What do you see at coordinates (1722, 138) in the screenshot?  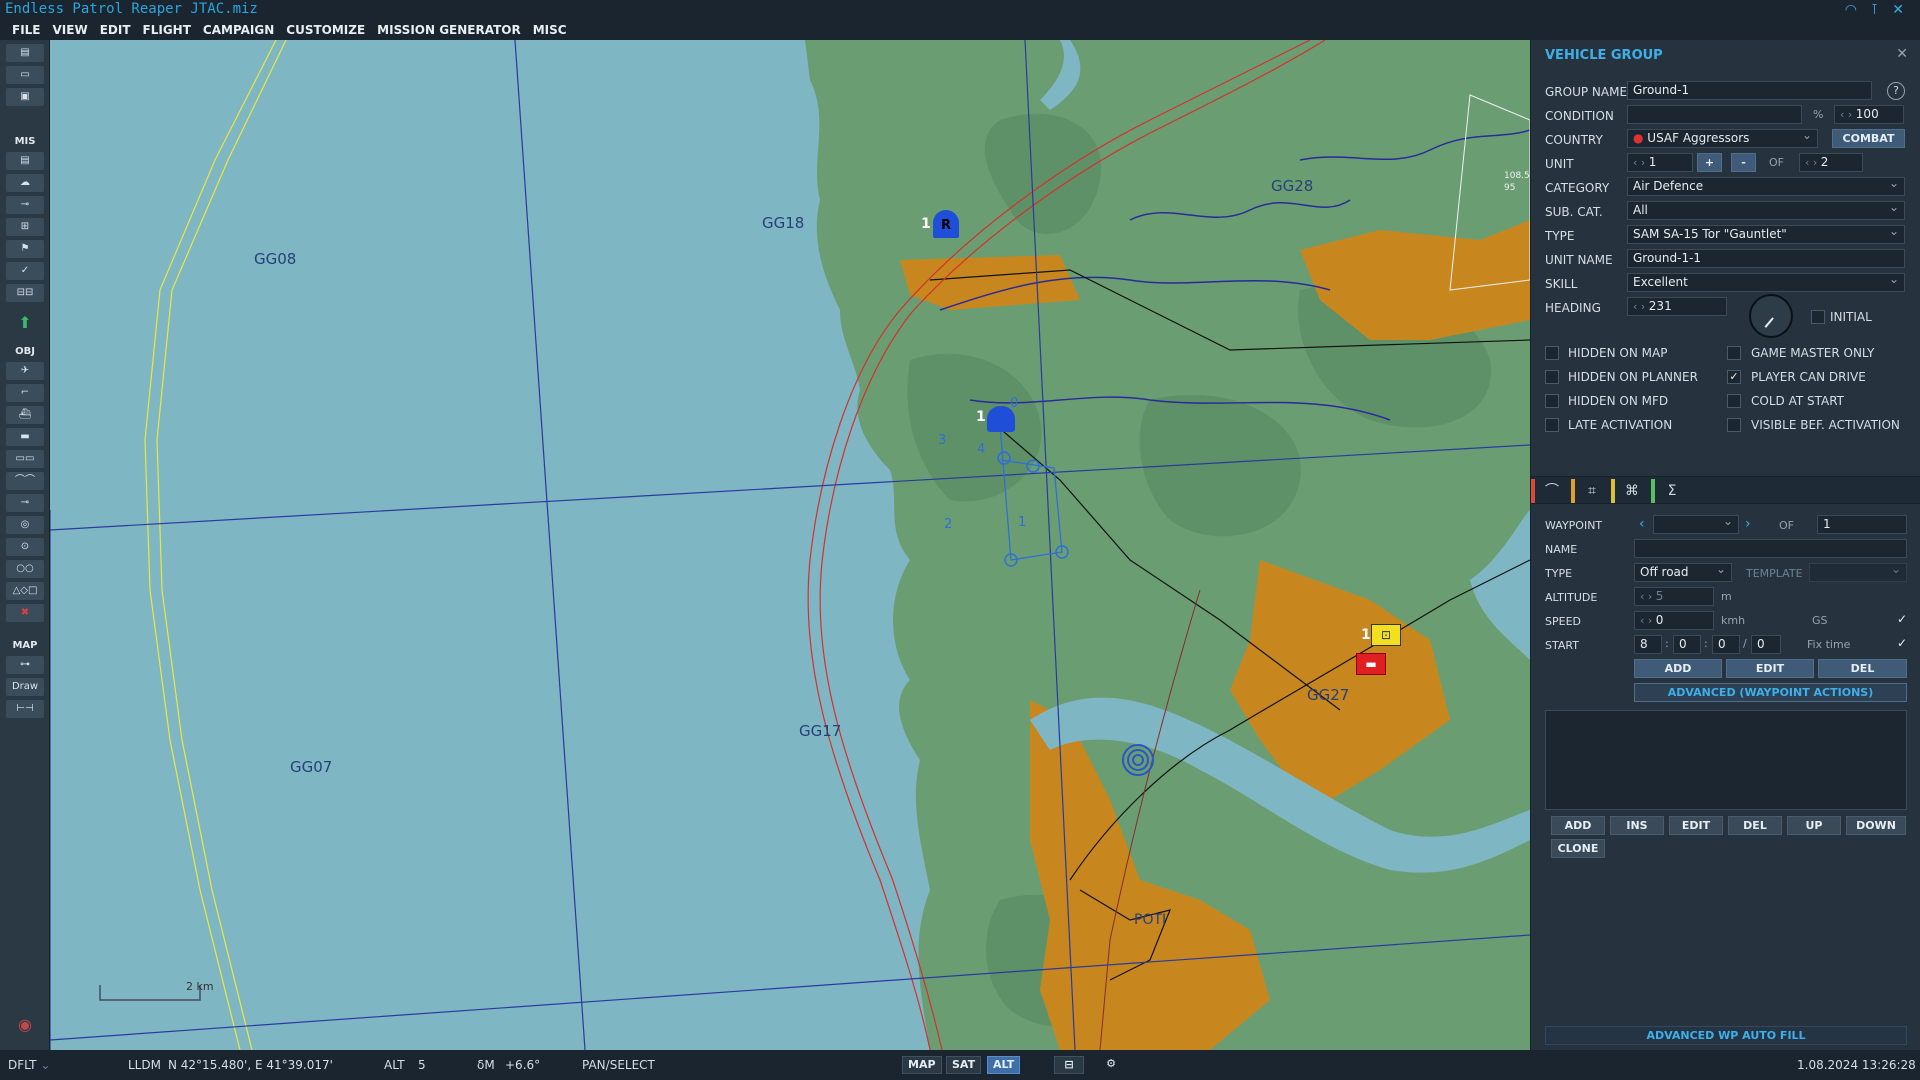 I see `country-select: ● USAF Aggressors` at bounding box center [1722, 138].